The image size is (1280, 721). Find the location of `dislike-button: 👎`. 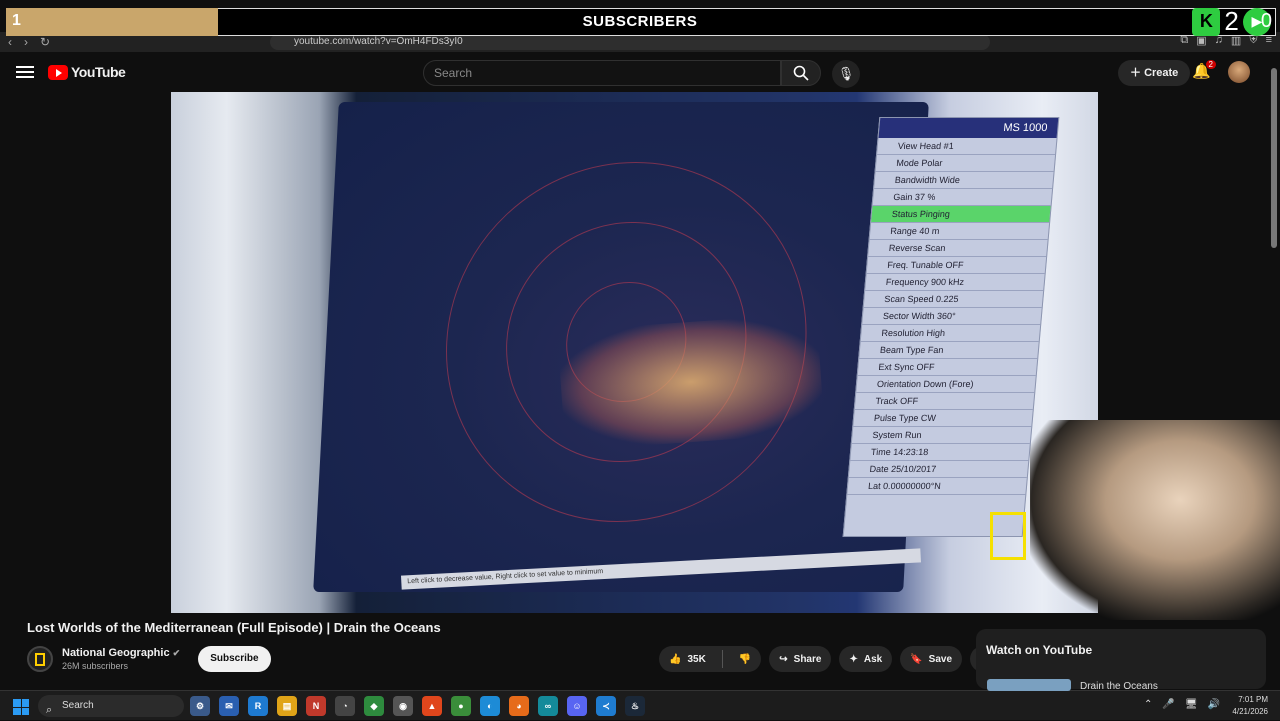

dislike-button: 👎 is located at coordinates (745, 659).